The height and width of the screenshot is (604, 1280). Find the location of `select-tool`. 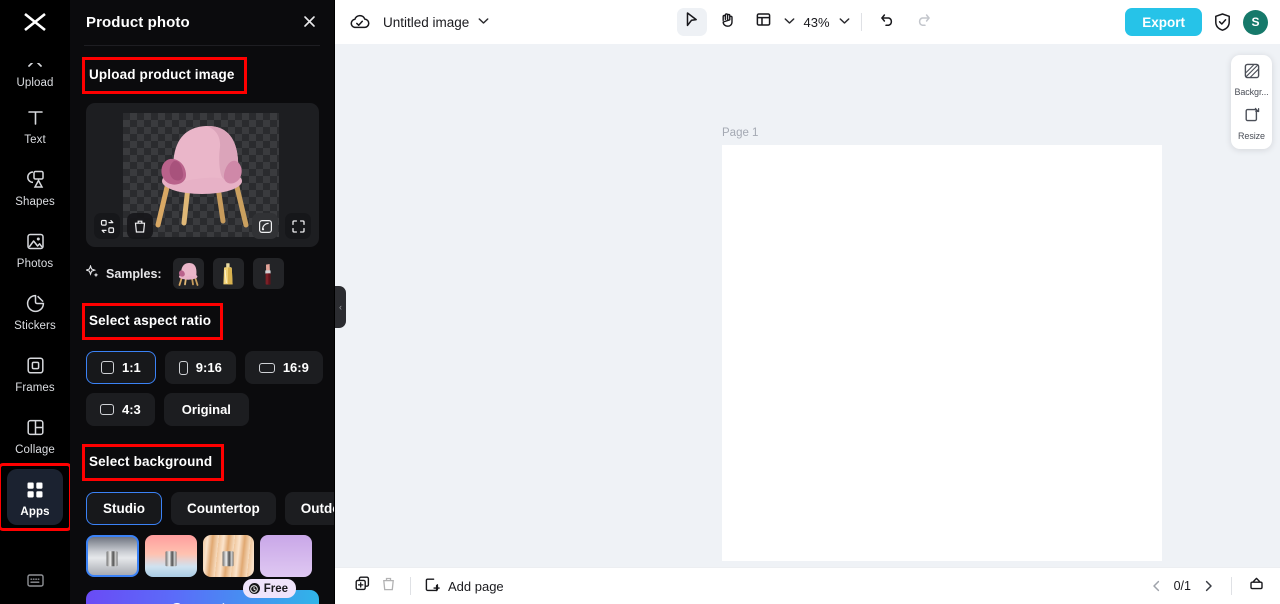

select-tool is located at coordinates (691, 22).